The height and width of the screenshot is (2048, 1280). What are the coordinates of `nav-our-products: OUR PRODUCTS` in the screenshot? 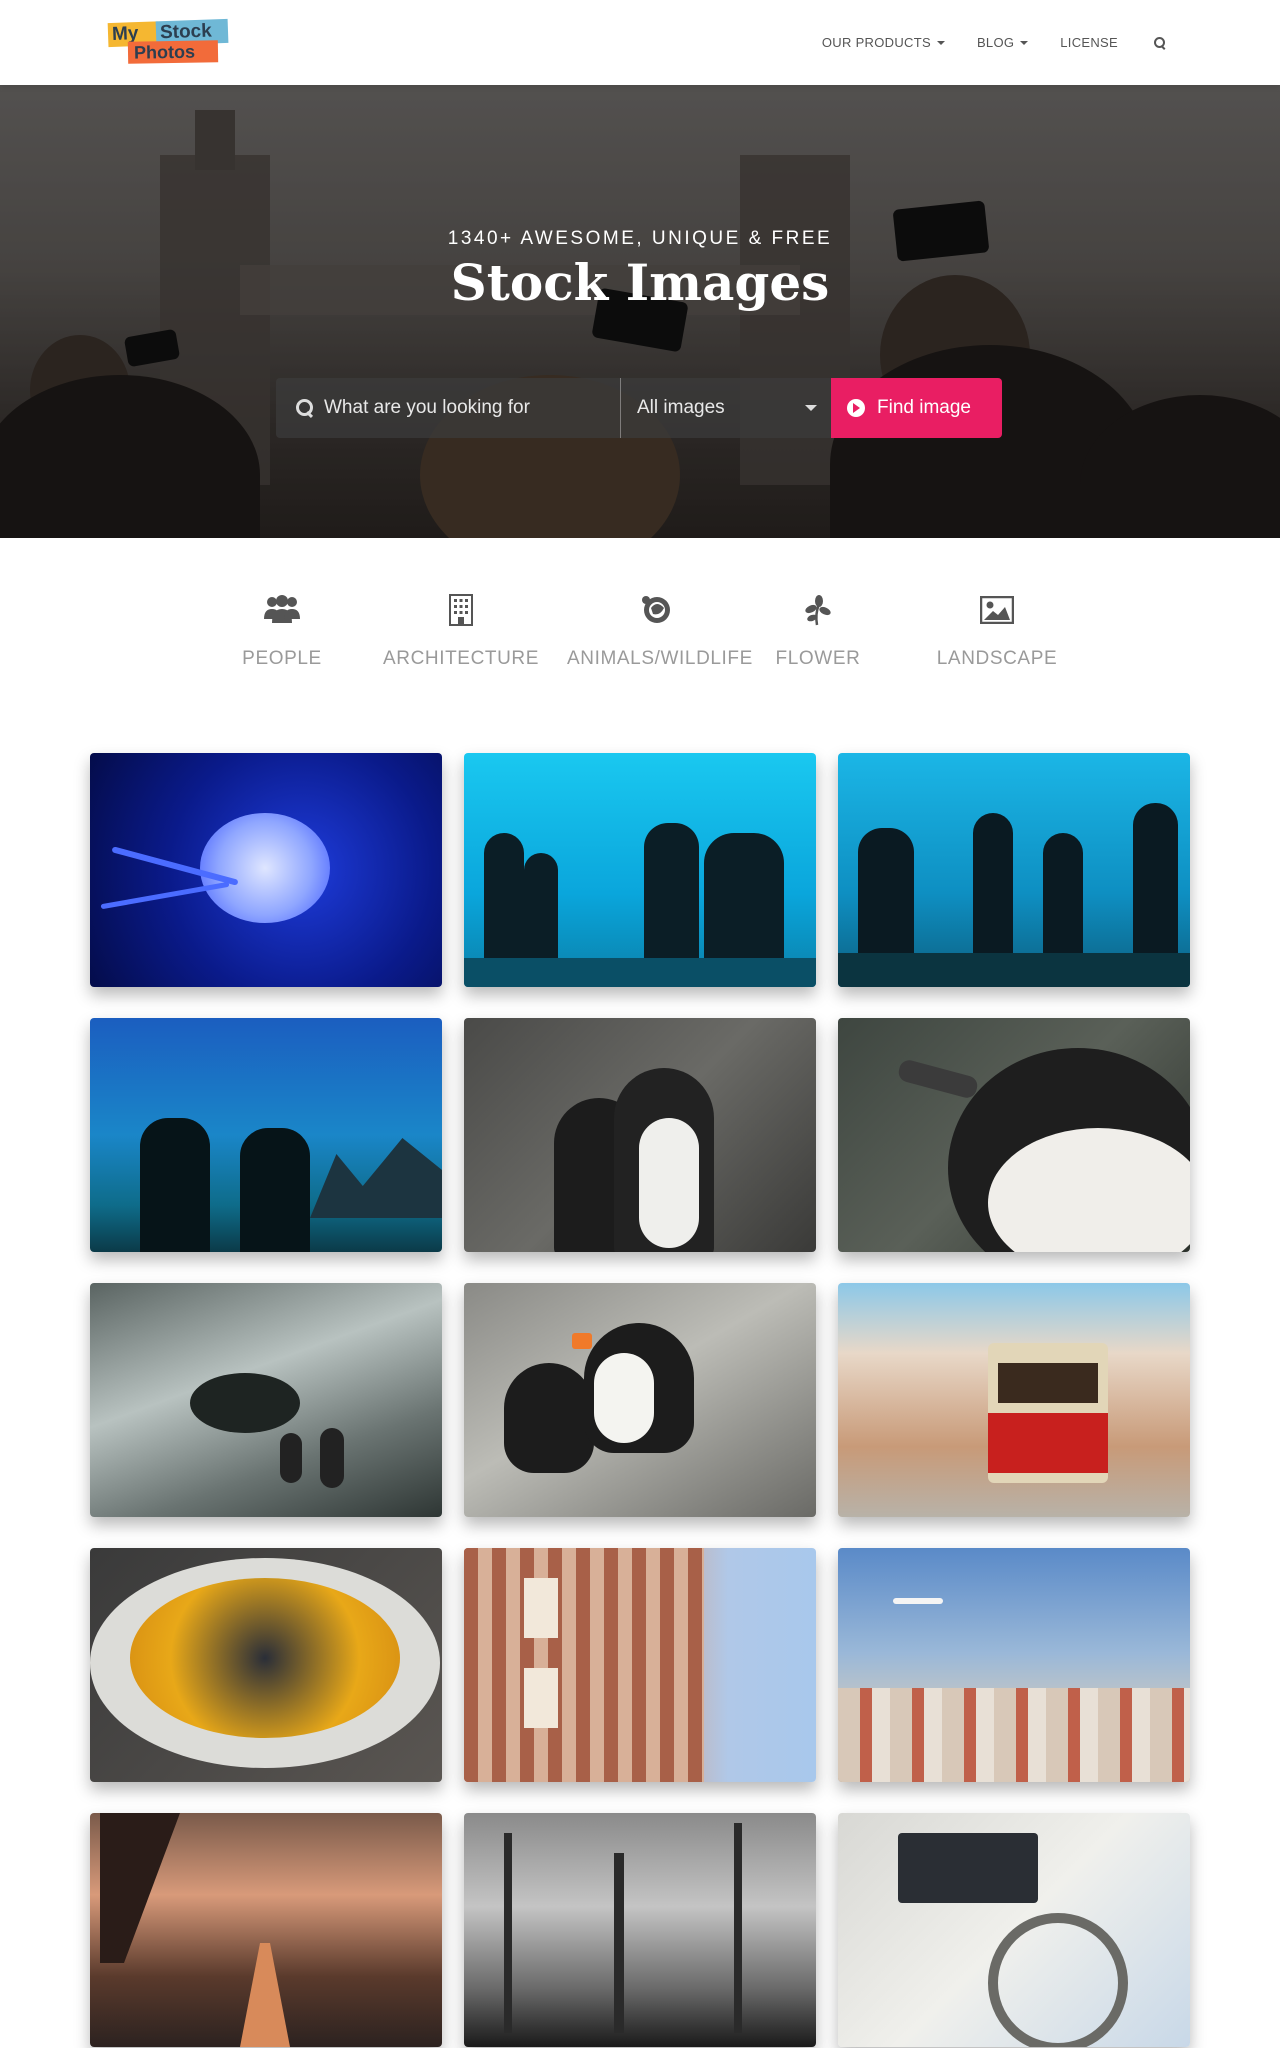 It's located at (883, 42).